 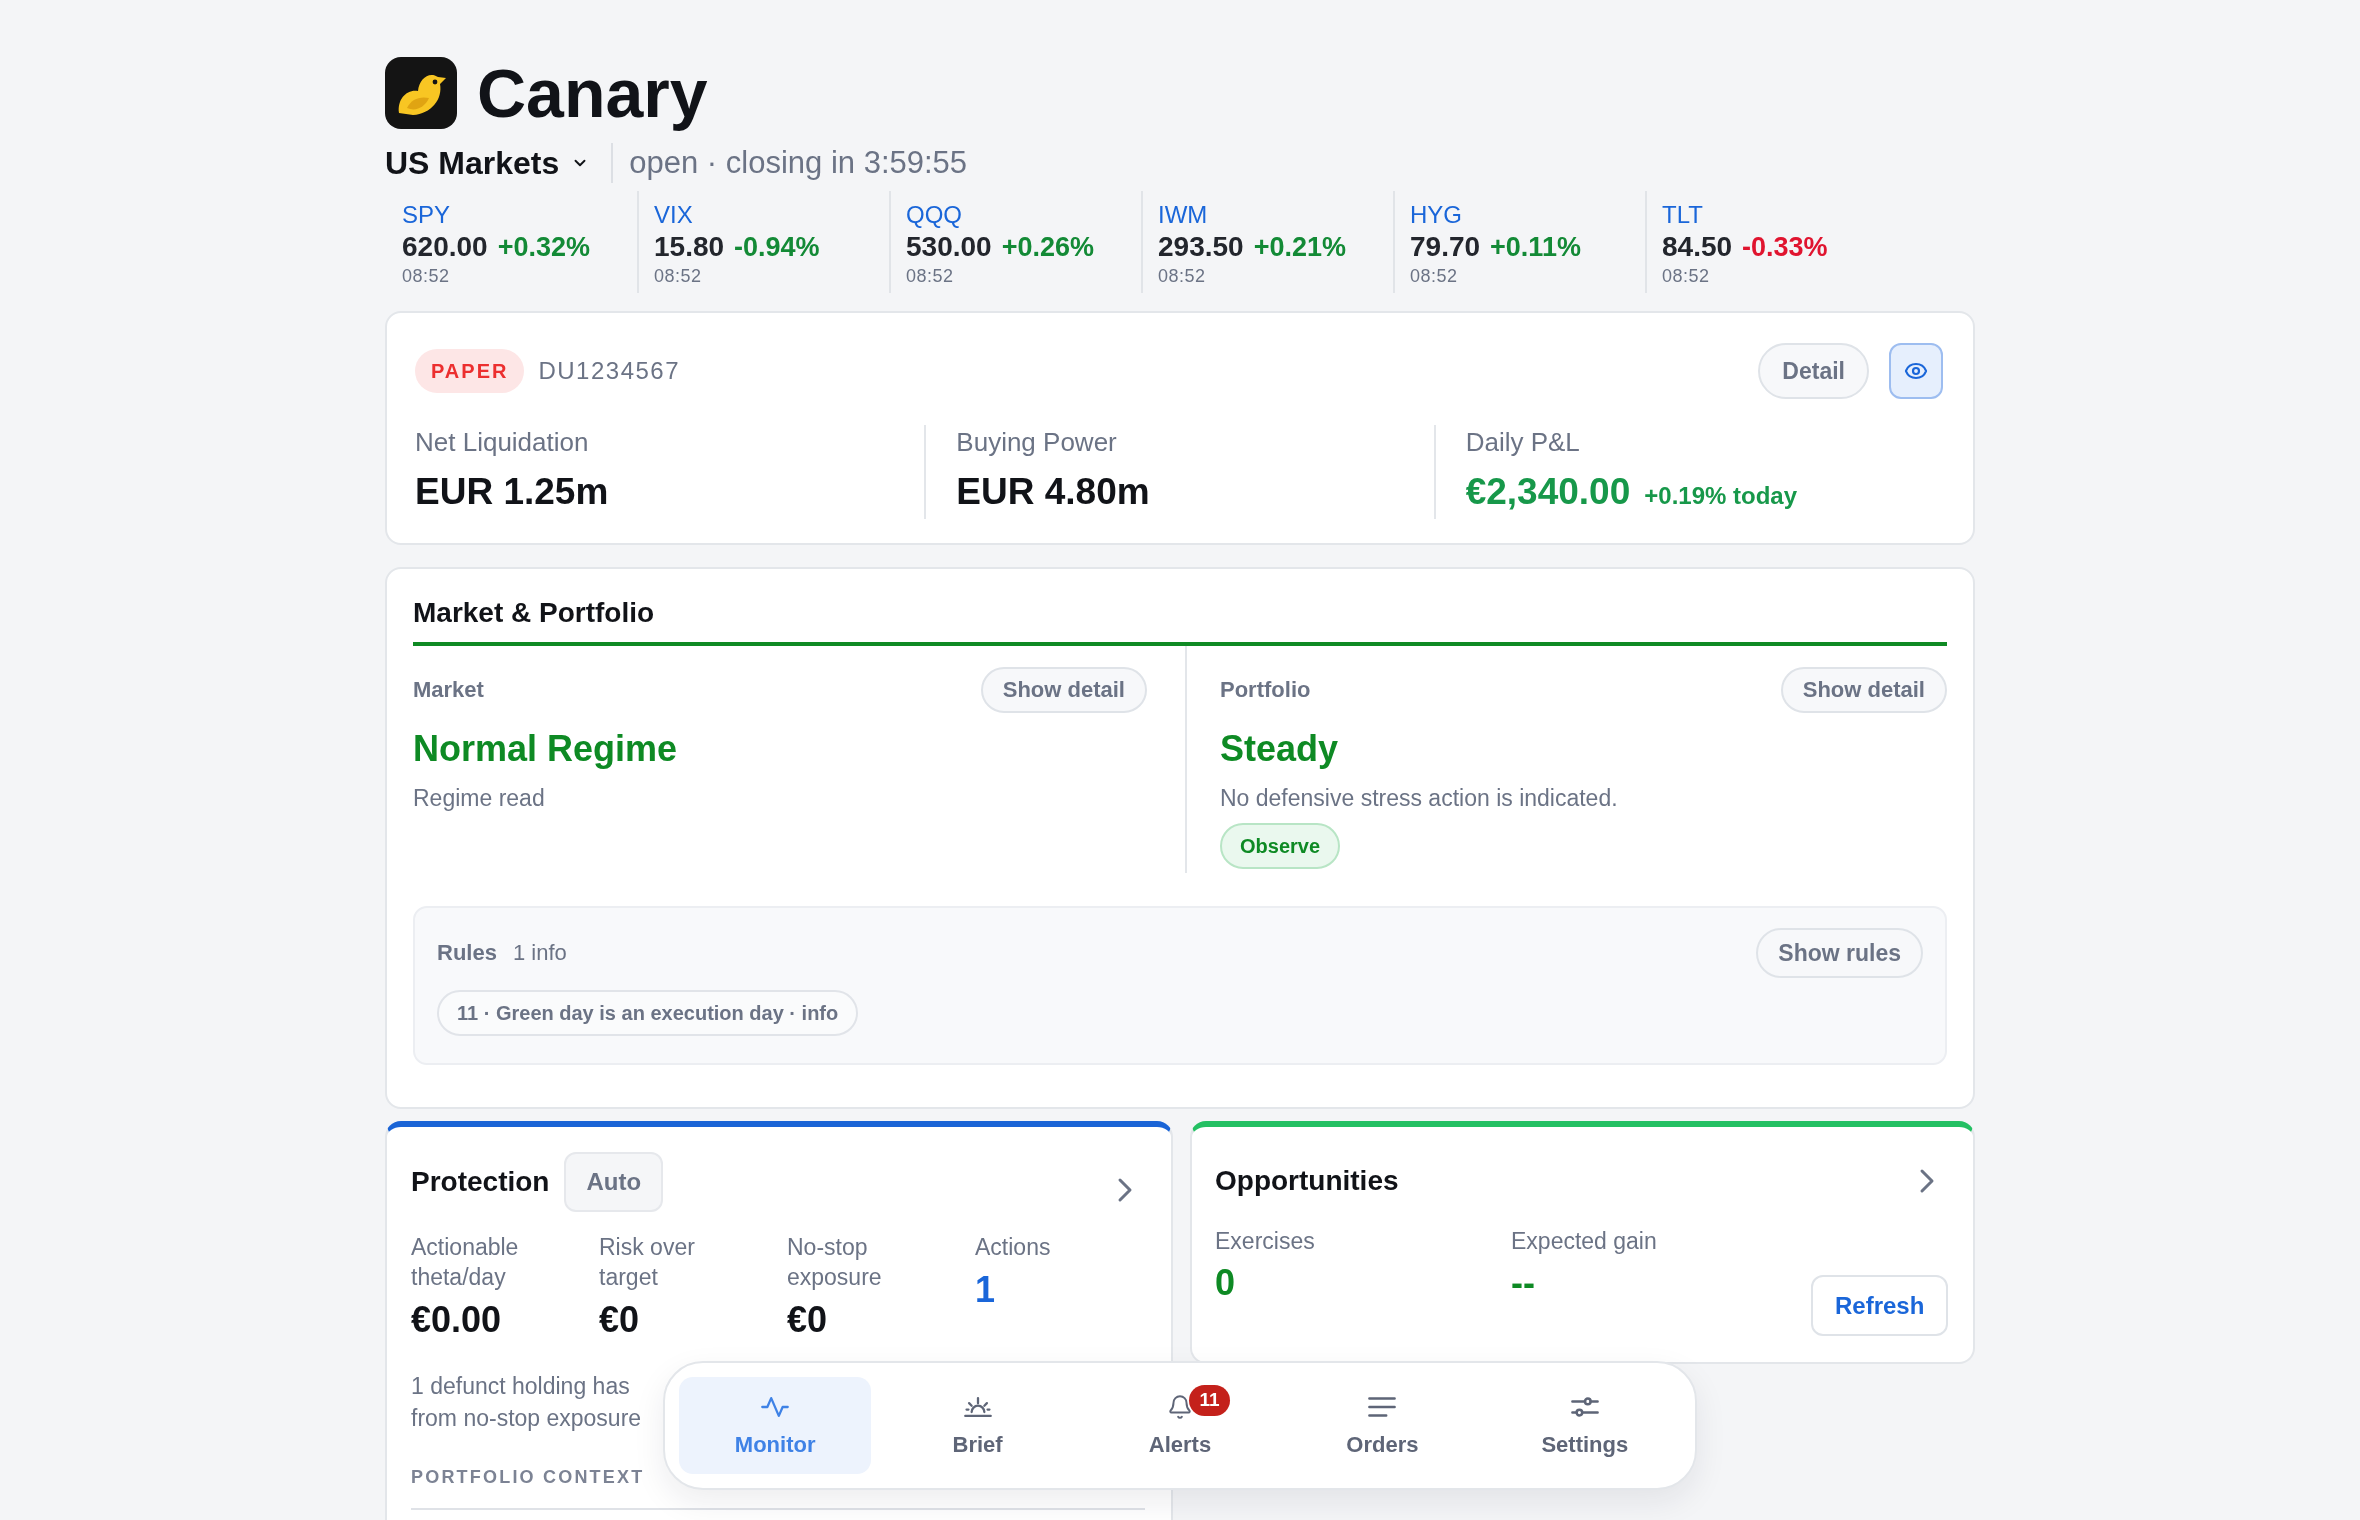 What do you see at coordinates (798, 163) in the screenshot?
I see `market-status: open · closing in 3:59:55` at bounding box center [798, 163].